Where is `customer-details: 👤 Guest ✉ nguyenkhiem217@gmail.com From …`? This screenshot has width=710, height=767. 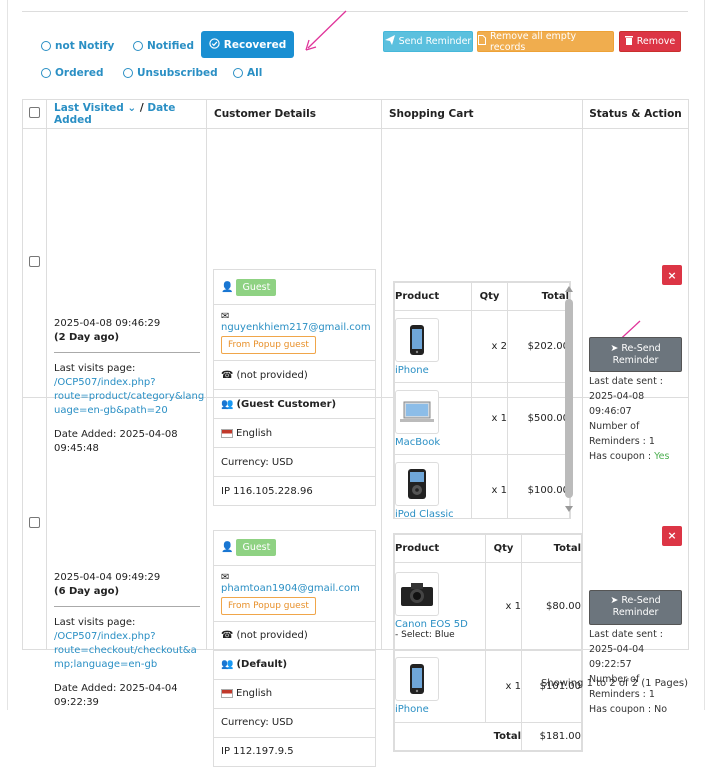 customer-details: 👤 Guest ✉ nguyenkhiem217@gmail.com From … is located at coordinates (294, 387).